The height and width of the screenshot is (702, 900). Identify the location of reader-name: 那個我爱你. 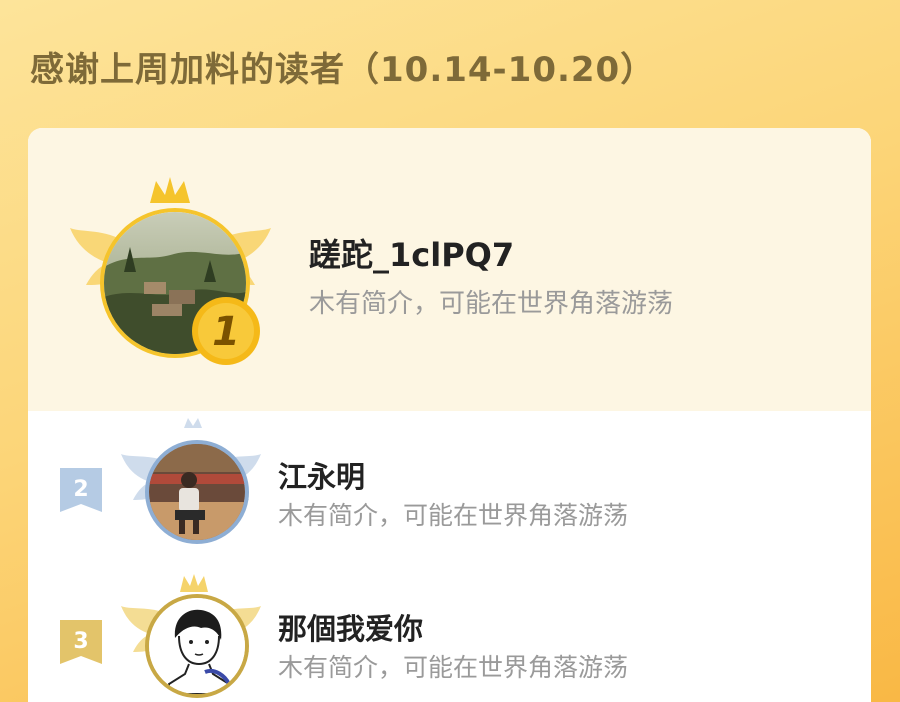
(350, 627).